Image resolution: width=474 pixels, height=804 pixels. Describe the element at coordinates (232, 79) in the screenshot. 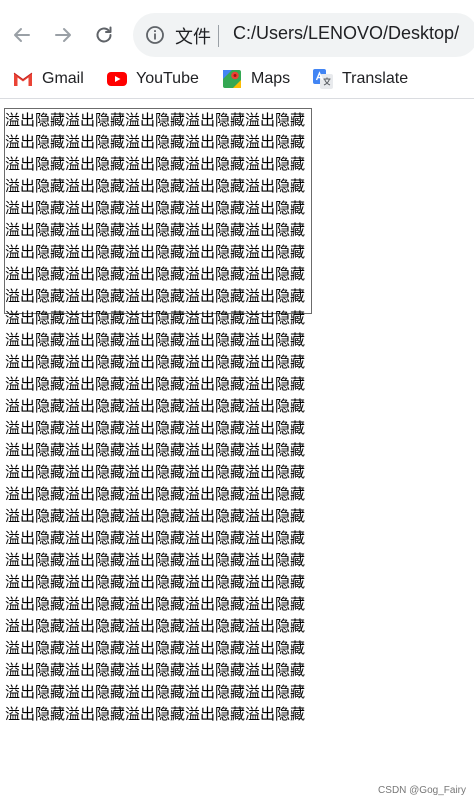

I see `maps-icon` at that location.